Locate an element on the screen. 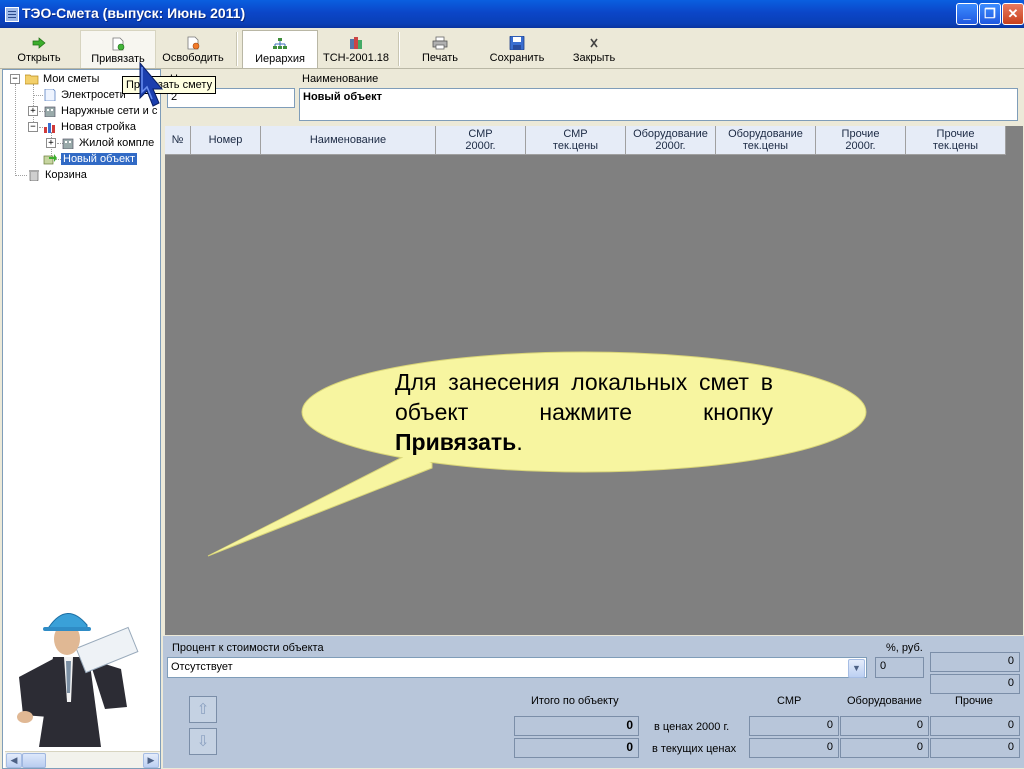 The height and width of the screenshot is (769, 1024). percent-combo: Отсутствует ▼ is located at coordinates (517, 667).